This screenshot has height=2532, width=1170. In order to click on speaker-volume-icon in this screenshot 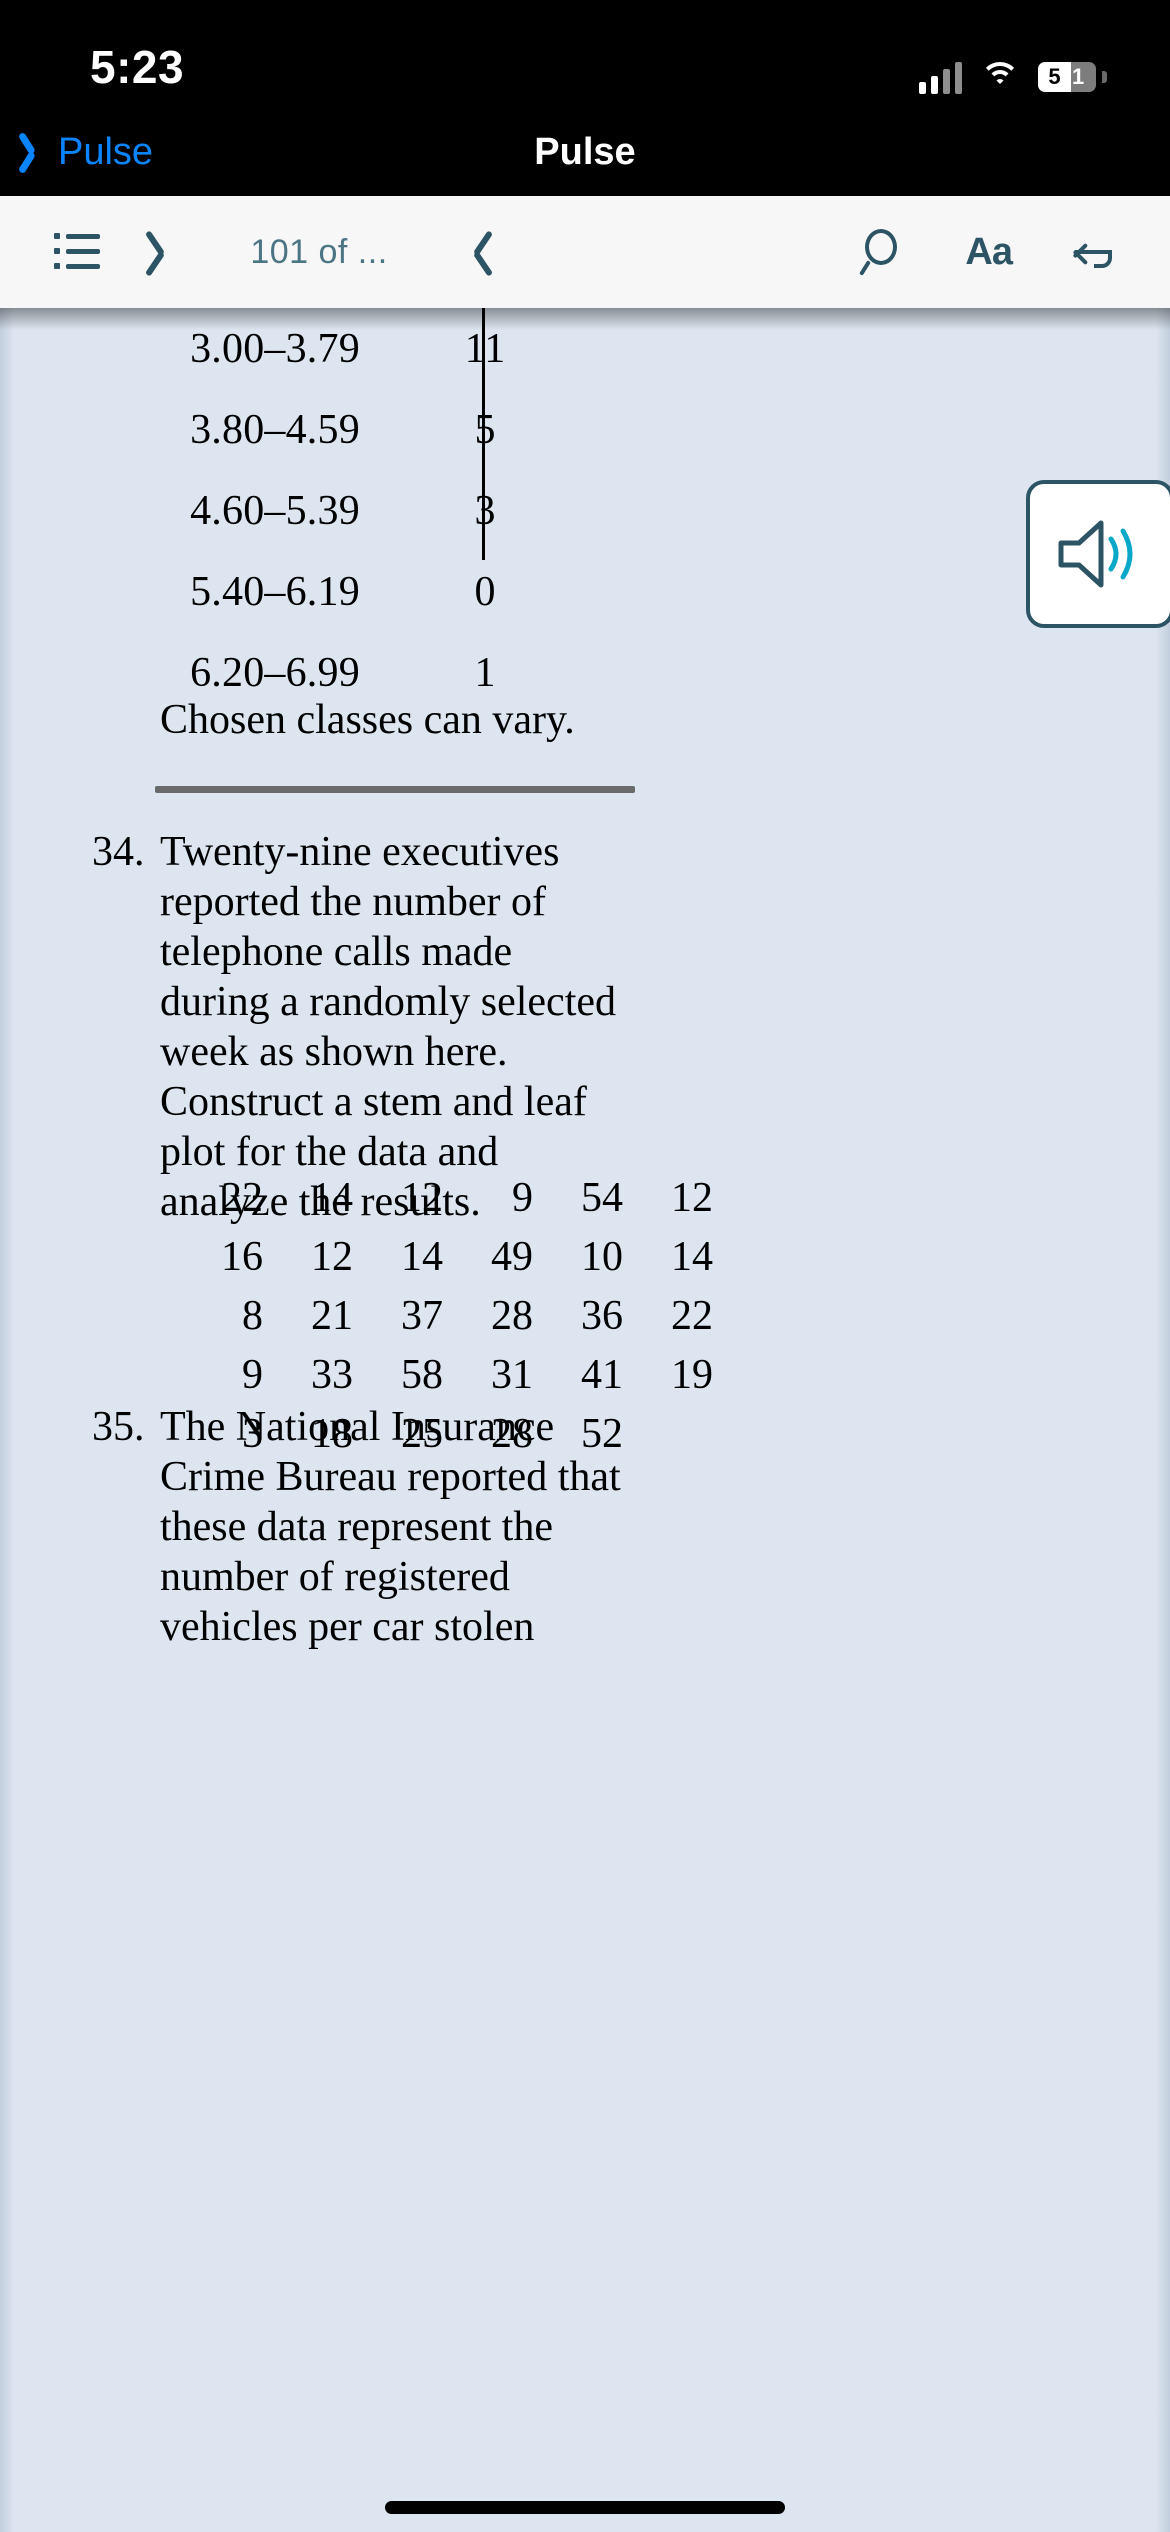, I will do `click(1098, 554)`.